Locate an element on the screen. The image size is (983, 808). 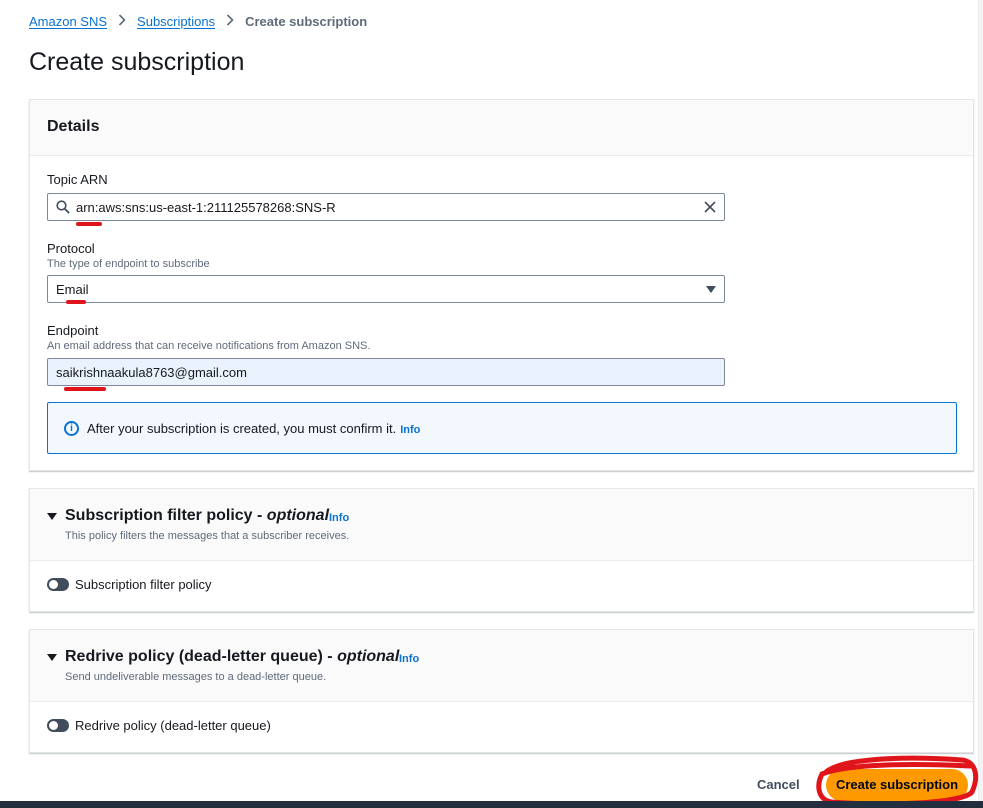
redrive-policy-title-text: Redrive policy (dead-letter queue) - is located at coordinates (201, 656).